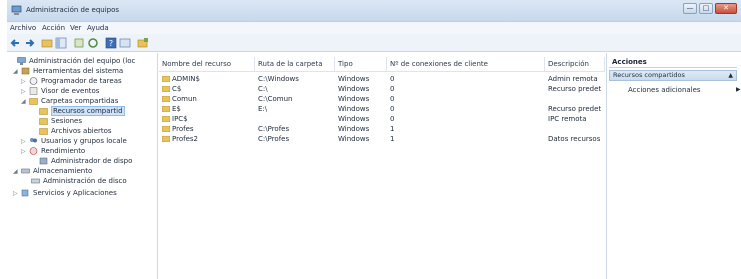  Describe the element at coordinates (111, 43) in the screenshot. I see `help-icon: ?` at that location.